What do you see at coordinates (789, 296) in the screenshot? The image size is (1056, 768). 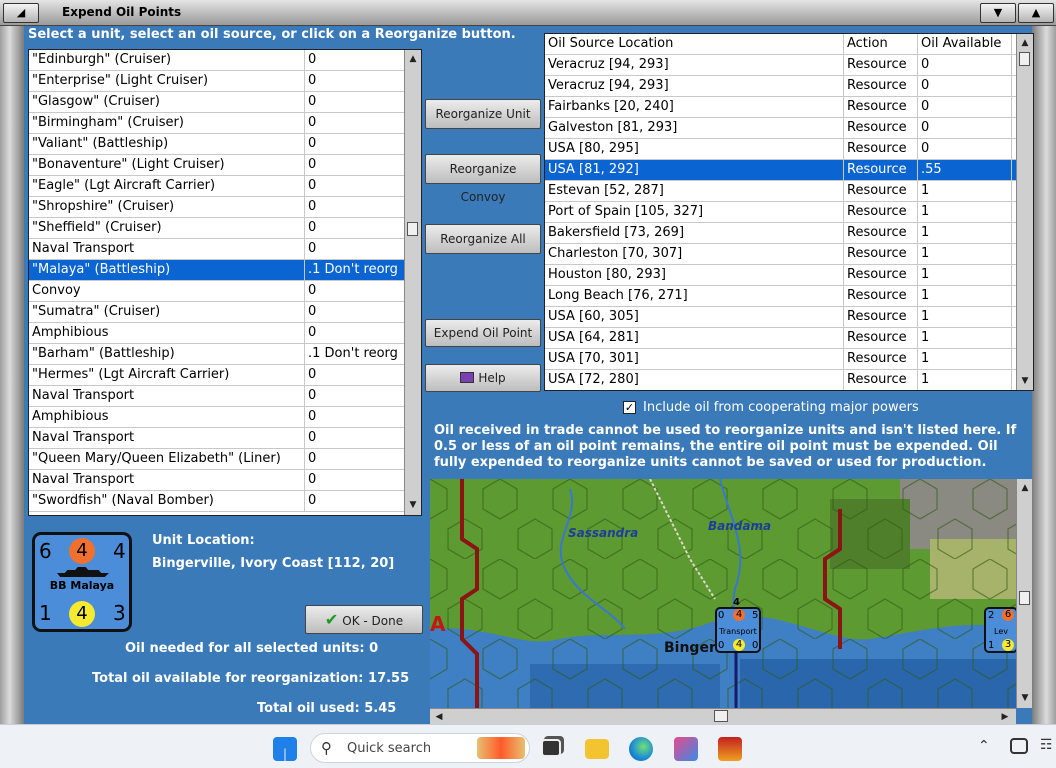 I see `oil-source-row: Long Beach [76, 271] Resource 1` at bounding box center [789, 296].